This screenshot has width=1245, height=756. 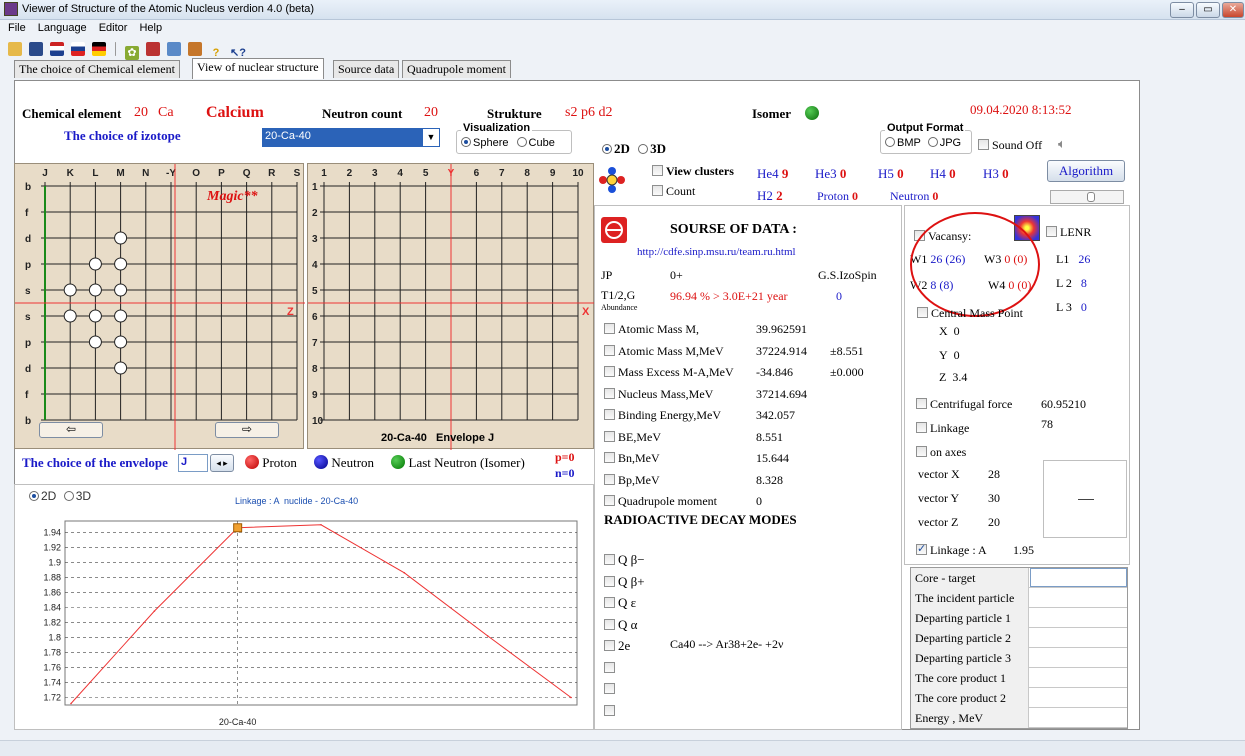 I want to click on mode-2d-radio, so click(x=607, y=149).